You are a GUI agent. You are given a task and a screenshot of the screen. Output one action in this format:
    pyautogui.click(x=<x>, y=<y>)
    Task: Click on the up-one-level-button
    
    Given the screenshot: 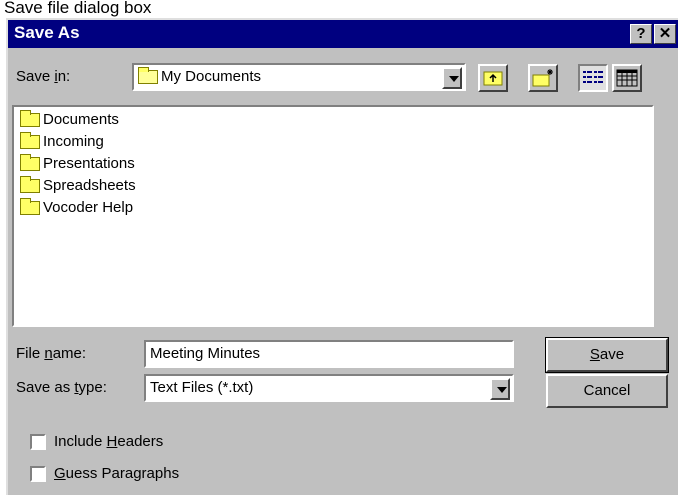 What is the action you would take?
    pyautogui.click(x=493, y=78)
    